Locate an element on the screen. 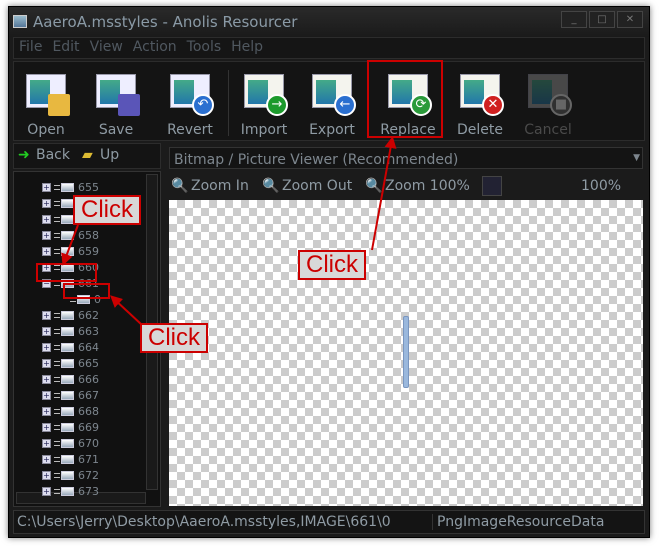 This screenshot has width=659, height=546. tree-item: +666 is located at coordinates (70, 380).